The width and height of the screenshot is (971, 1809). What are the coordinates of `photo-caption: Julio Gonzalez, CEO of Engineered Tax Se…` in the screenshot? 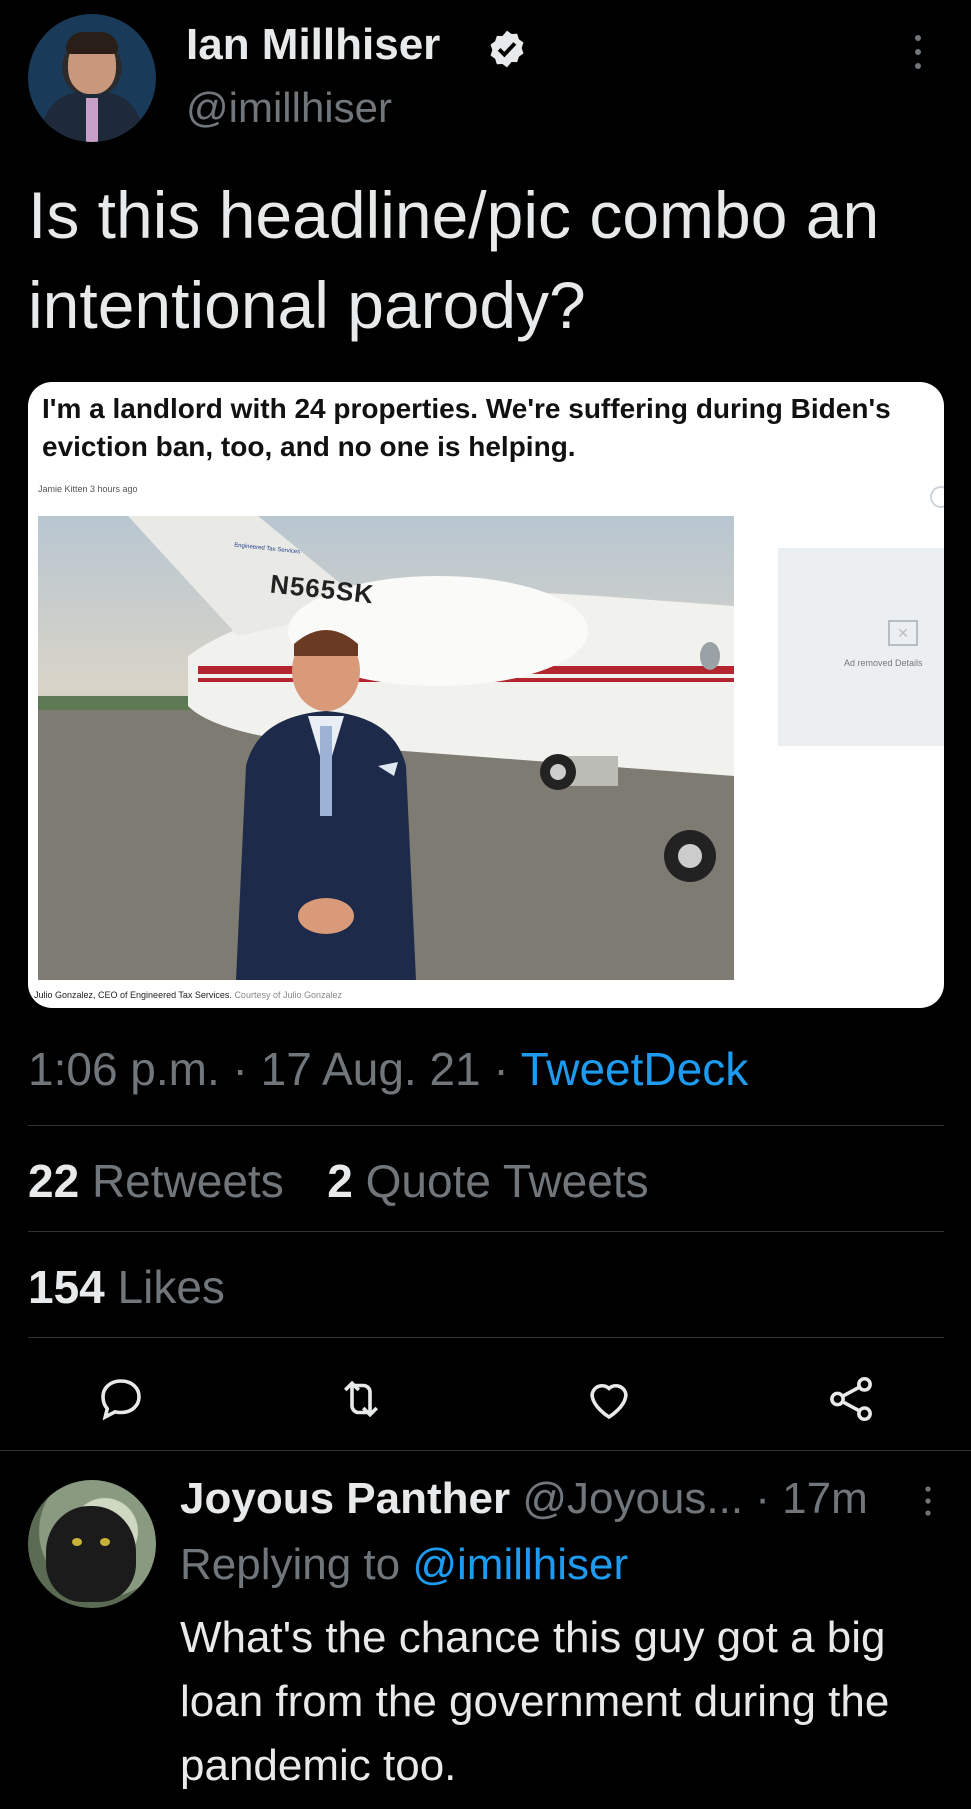 It's located at (188, 995).